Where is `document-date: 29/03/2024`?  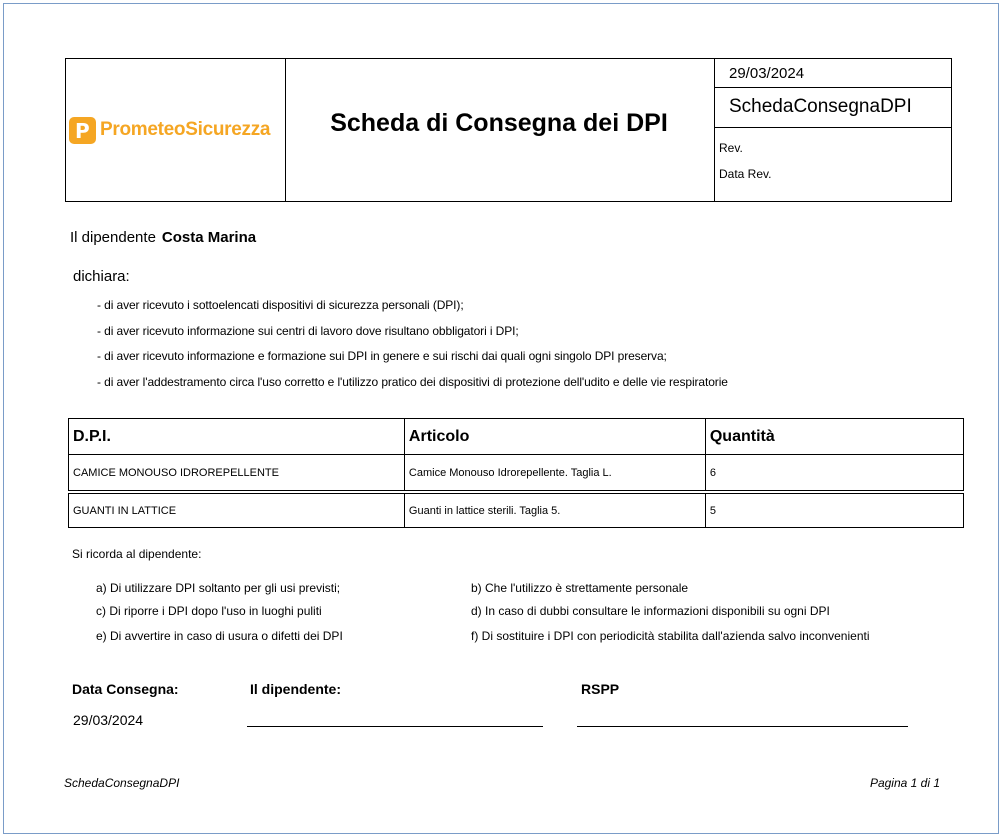
document-date: 29/03/2024 is located at coordinates (833, 73).